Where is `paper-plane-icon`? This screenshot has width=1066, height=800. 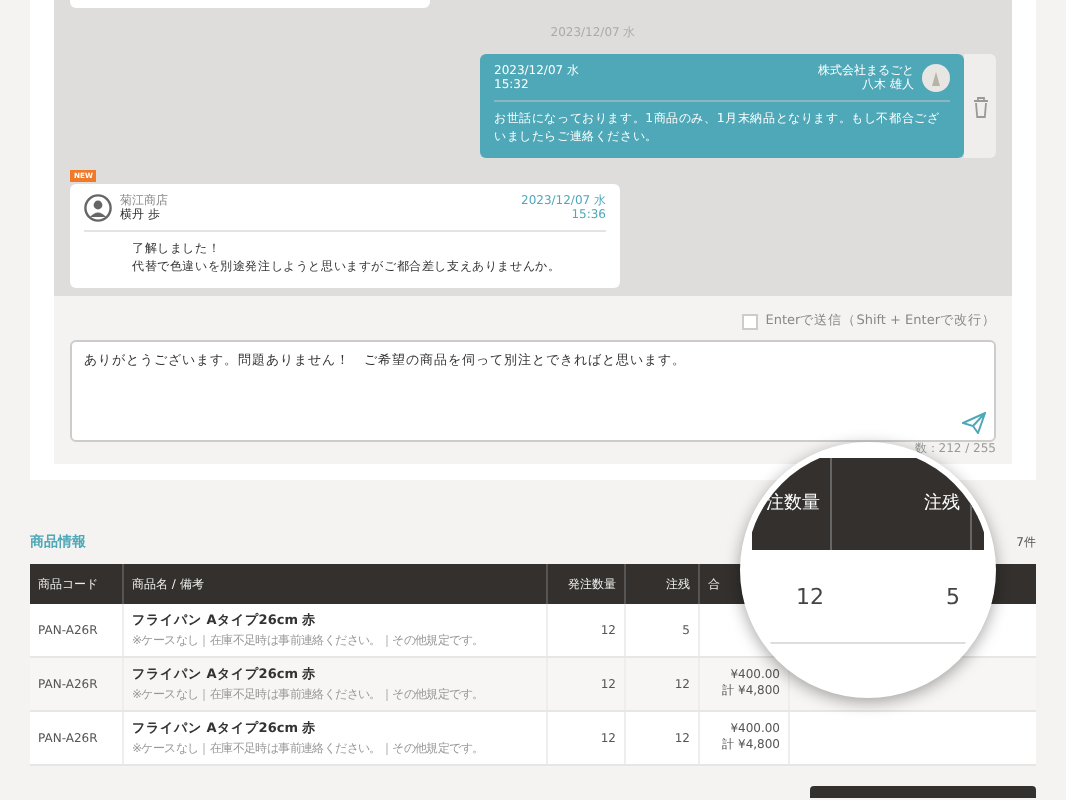
paper-plane-icon is located at coordinates (974, 423).